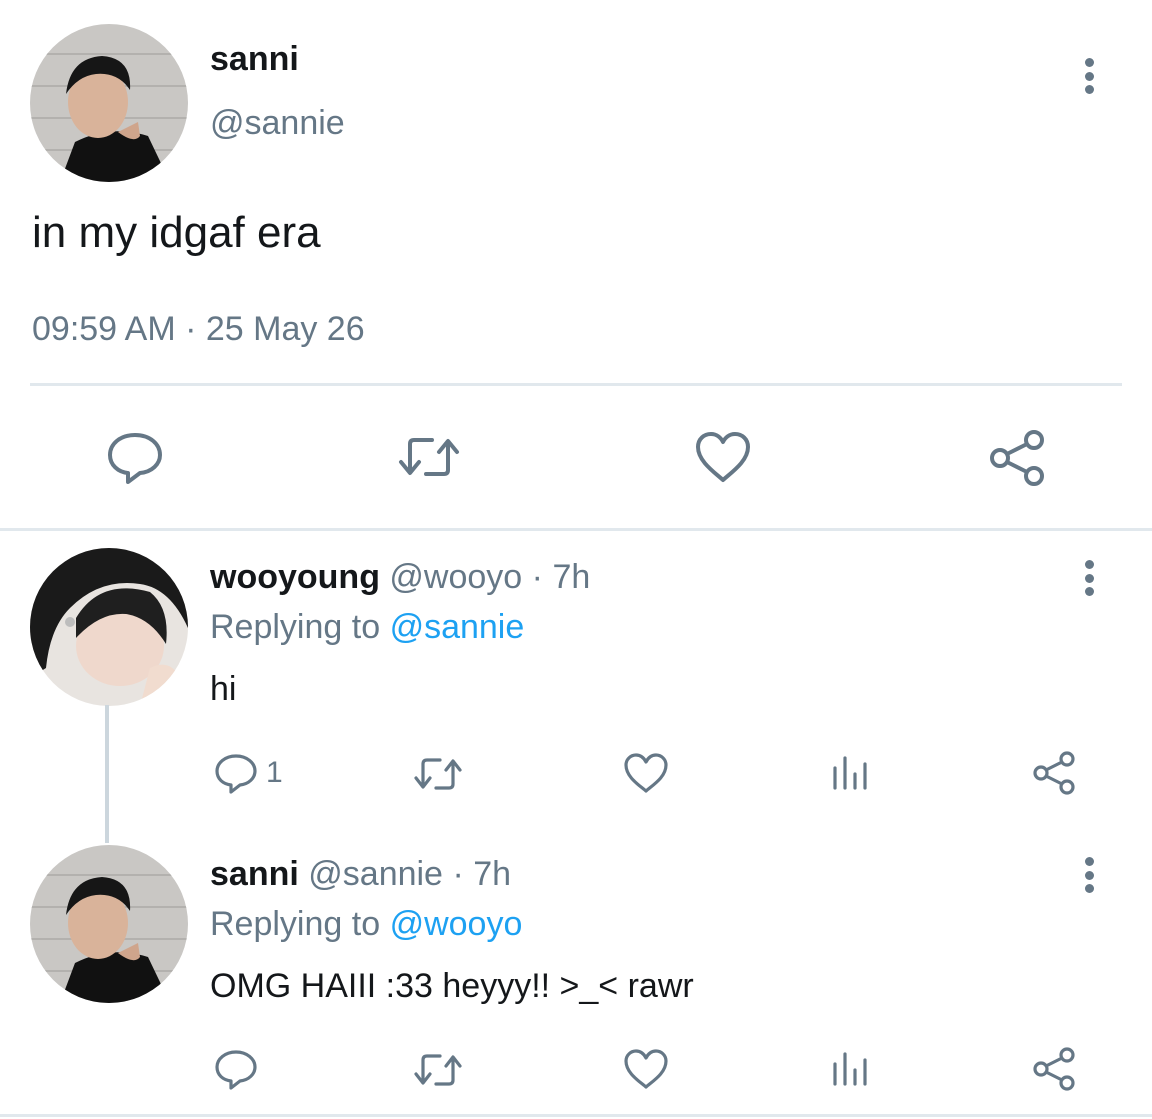 This screenshot has width=1152, height=1119. I want to click on reply-button: 1, so click(248, 773).